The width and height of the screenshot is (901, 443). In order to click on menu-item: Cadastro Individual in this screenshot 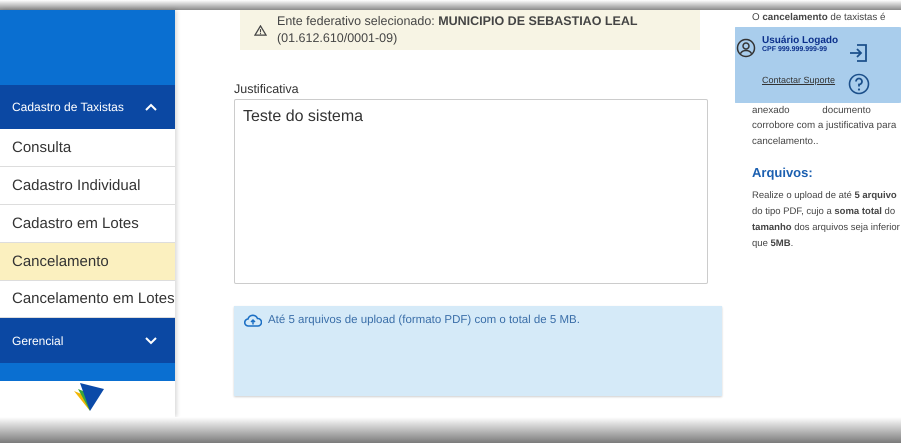, I will do `click(87, 186)`.